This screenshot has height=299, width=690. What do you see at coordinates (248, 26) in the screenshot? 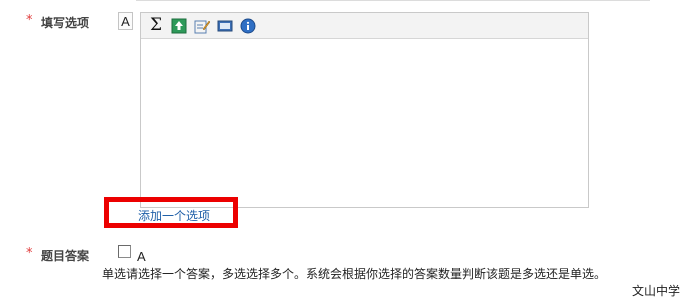
I see `info-icon` at bounding box center [248, 26].